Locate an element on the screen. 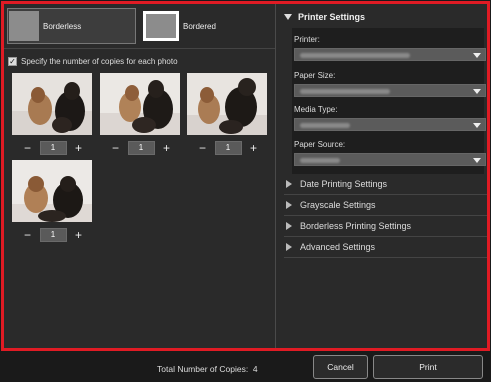 This screenshot has height=382, width=491. advanced-settings-section: Advanced Settings is located at coordinates (385, 247).